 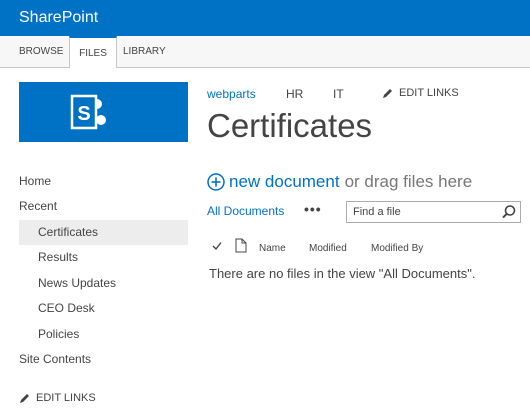 I want to click on new-document-link: new document, so click(x=273, y=182).